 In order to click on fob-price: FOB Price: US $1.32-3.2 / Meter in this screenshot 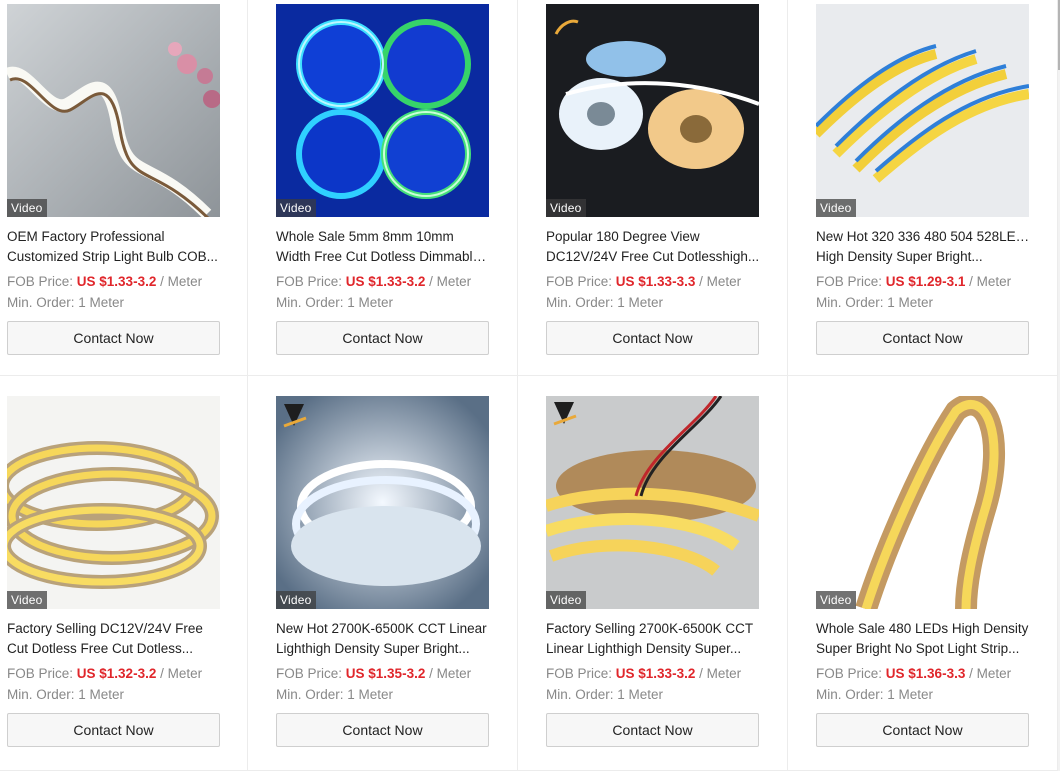, I will do `click(127, 674)`.